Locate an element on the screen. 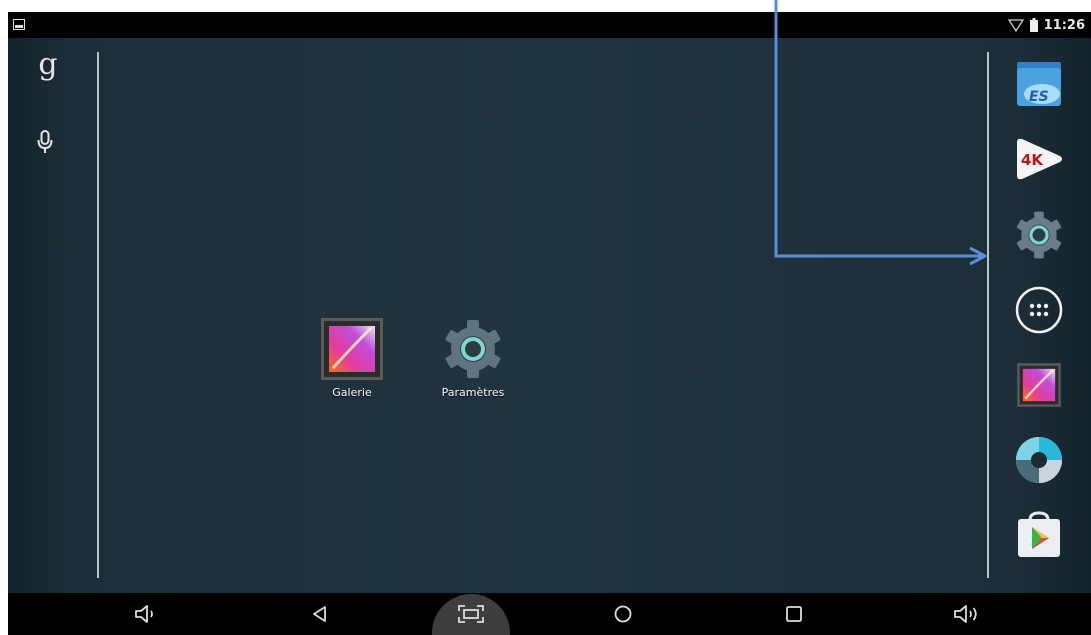  volume-up-button is located at coordinates (967, 614).